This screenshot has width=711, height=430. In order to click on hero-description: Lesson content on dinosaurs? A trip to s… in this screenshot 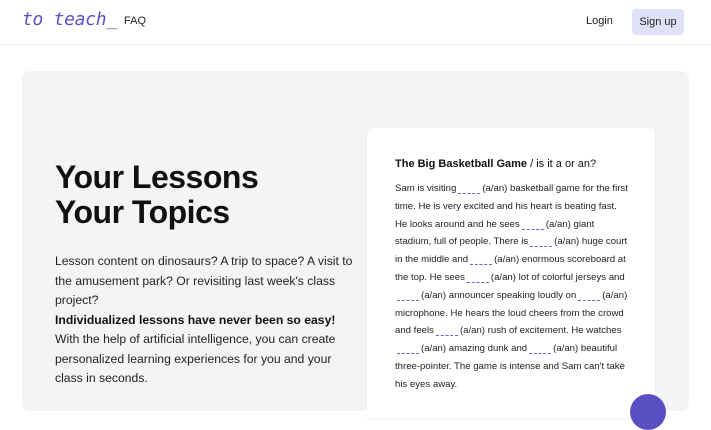, I will do `click(205, 320)`.